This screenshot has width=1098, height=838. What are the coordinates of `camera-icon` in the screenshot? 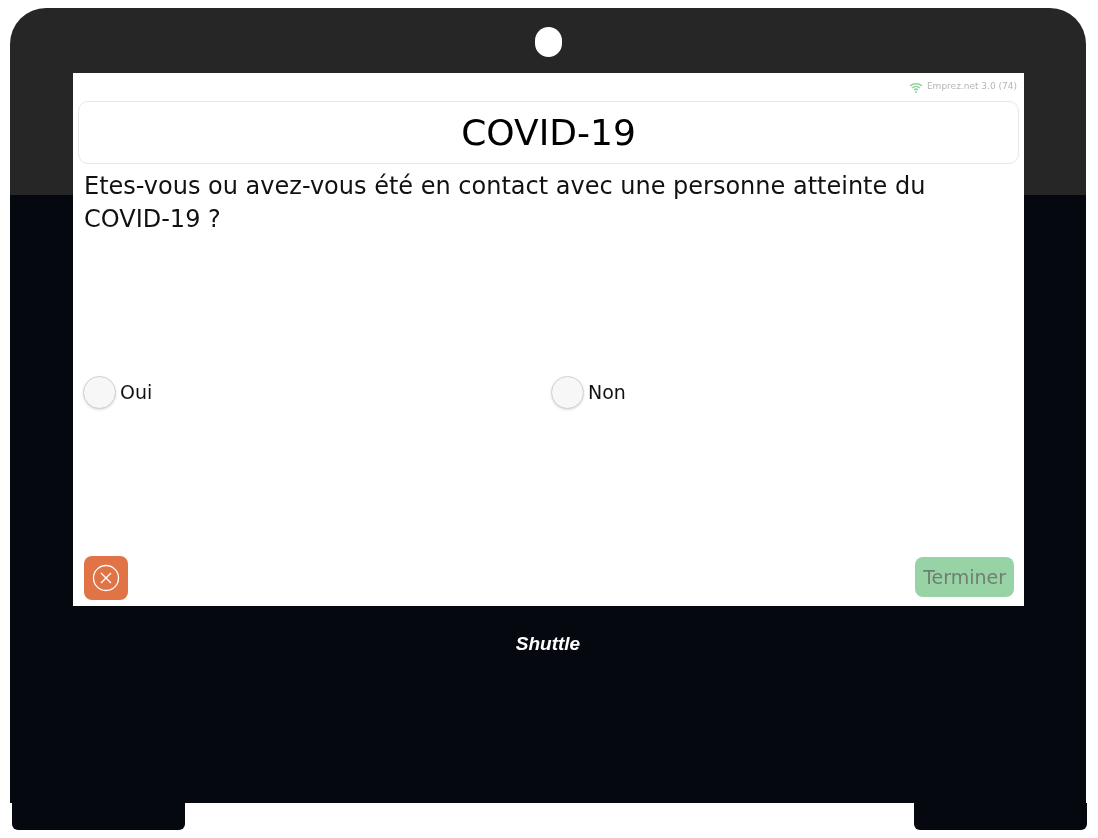 It's located at (548, 42).